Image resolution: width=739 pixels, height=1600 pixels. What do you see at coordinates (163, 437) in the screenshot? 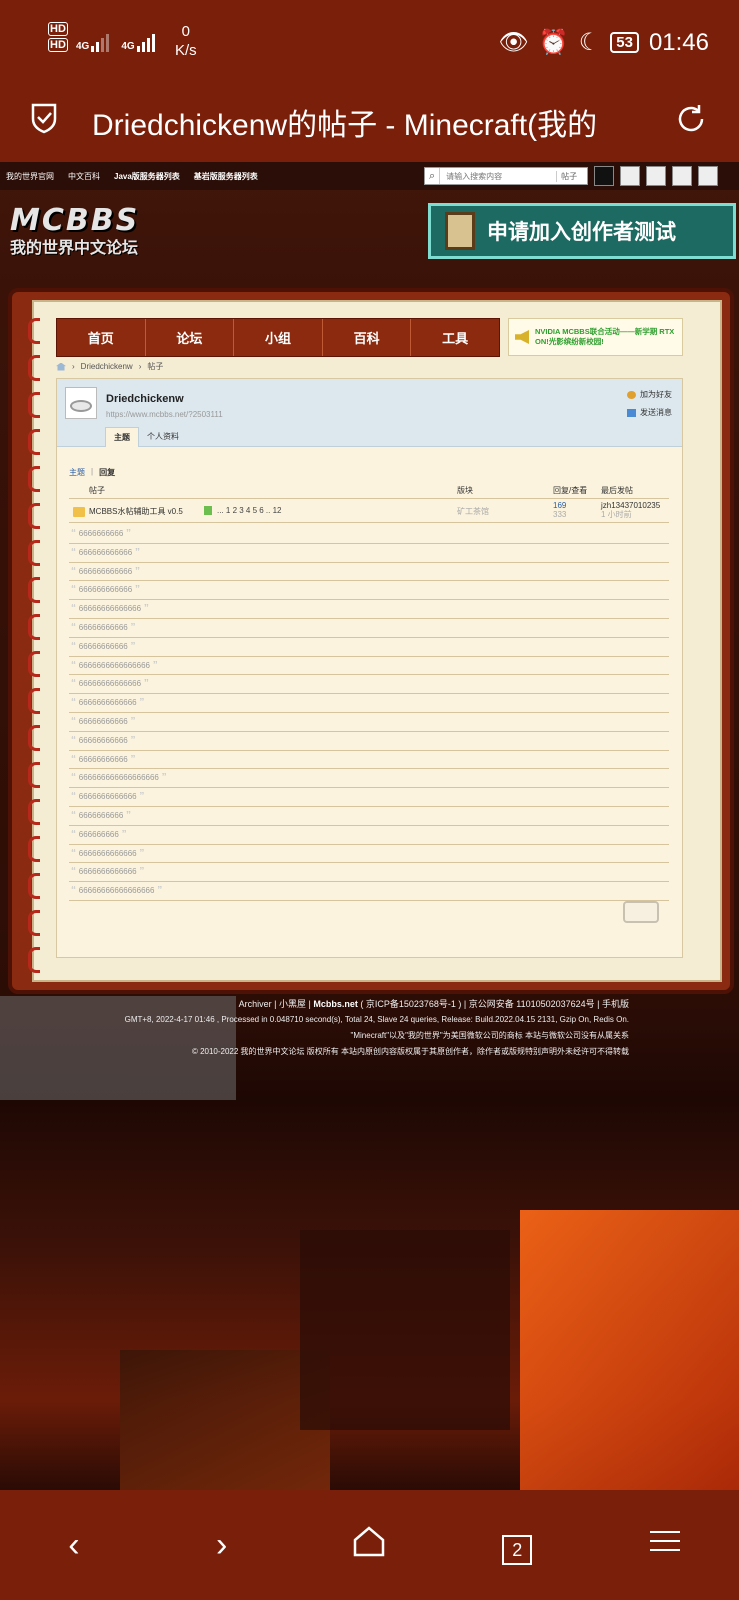
I see `tab-profile-info: 个人资料` at bounding box center [163, 437].